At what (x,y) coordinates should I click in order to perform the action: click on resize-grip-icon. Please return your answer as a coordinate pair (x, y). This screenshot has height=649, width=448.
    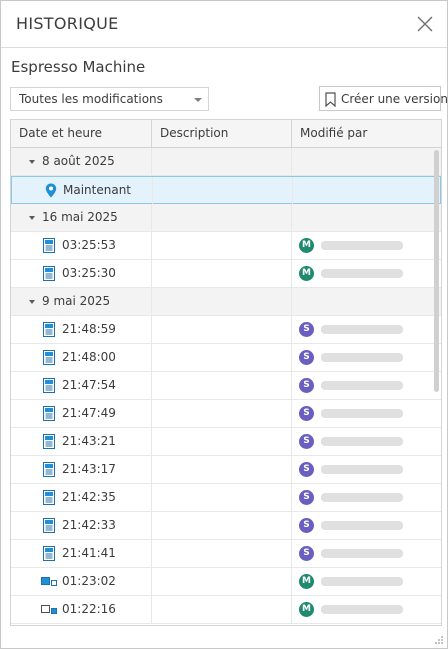
    Looking at the image, I should click on (439, 640).